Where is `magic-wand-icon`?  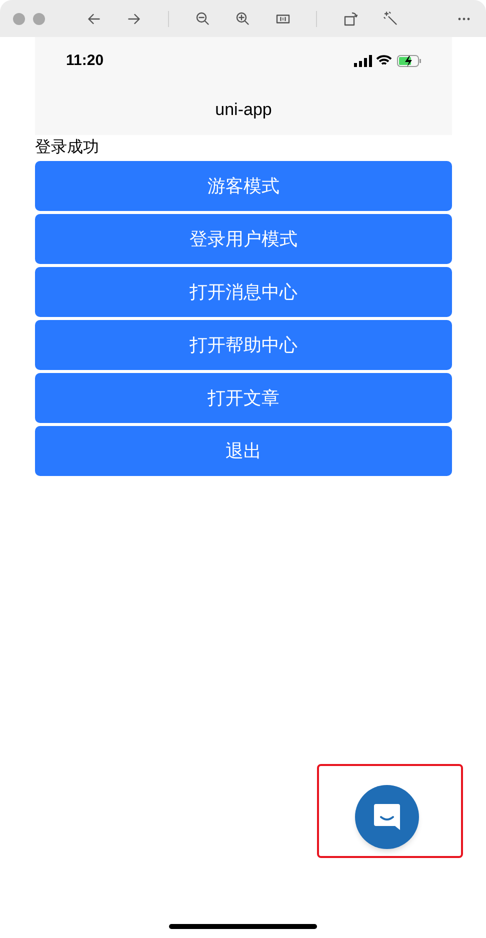
magic-wand-icon is located at coordinates (391, 19).